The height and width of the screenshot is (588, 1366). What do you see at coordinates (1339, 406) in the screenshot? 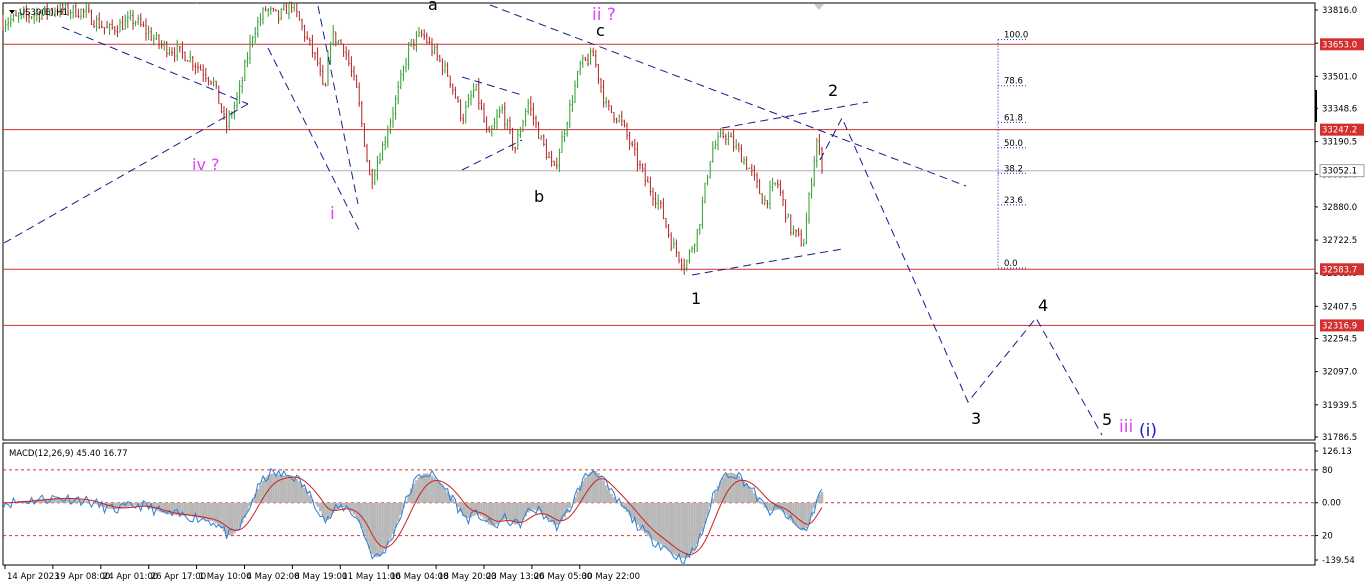
I see `price-axis-label: 31939.5` at bounding box center [1339, 406].